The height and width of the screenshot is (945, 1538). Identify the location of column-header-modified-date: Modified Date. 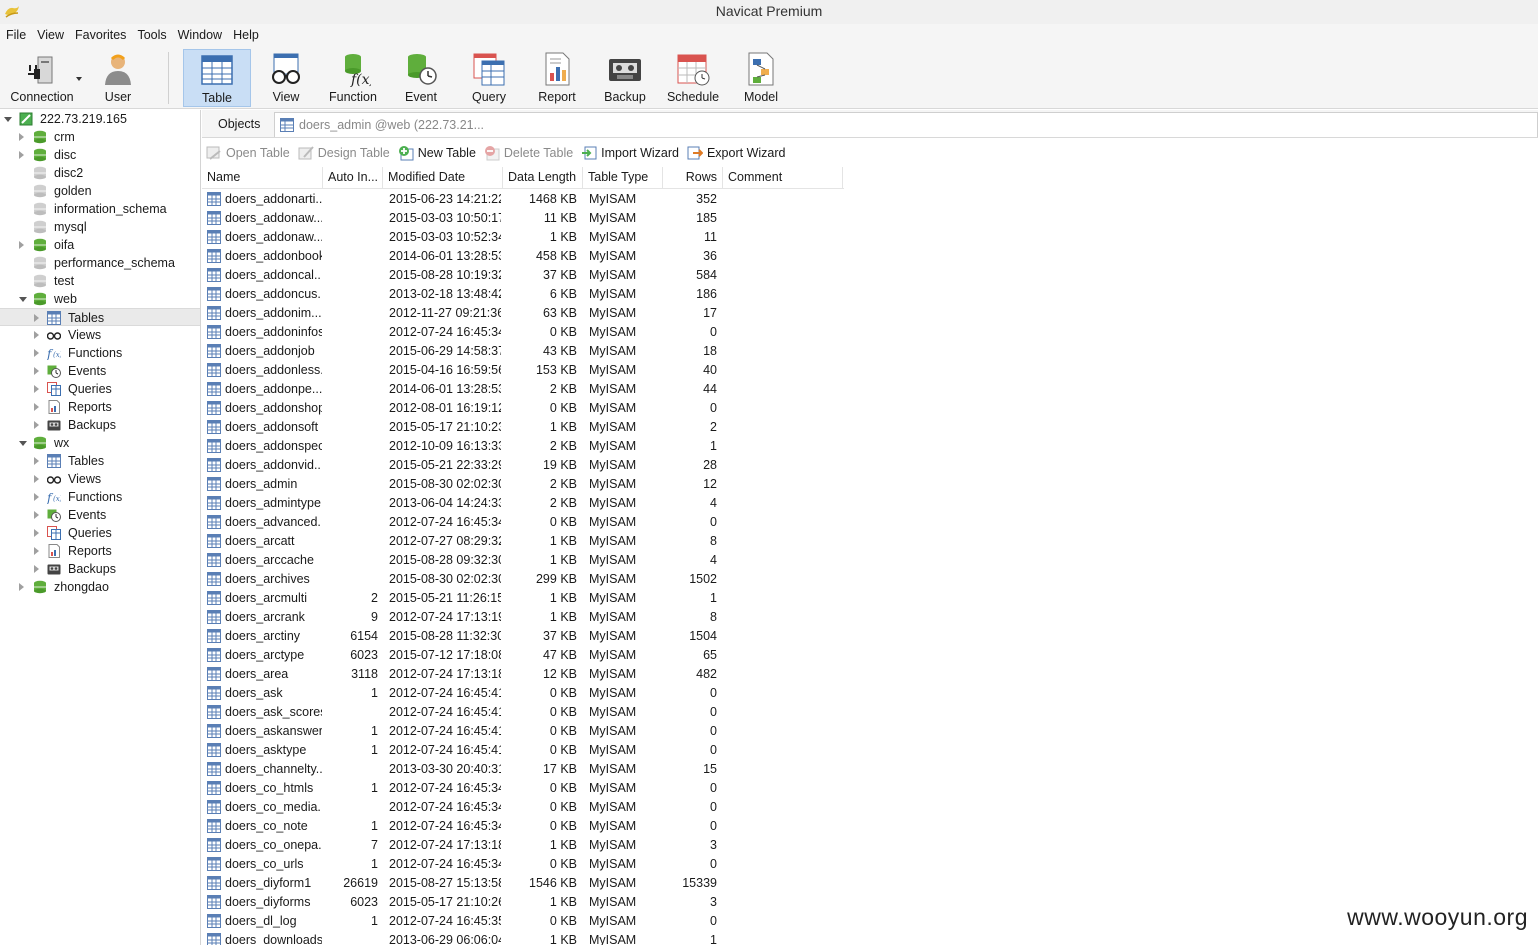
(443, 178).